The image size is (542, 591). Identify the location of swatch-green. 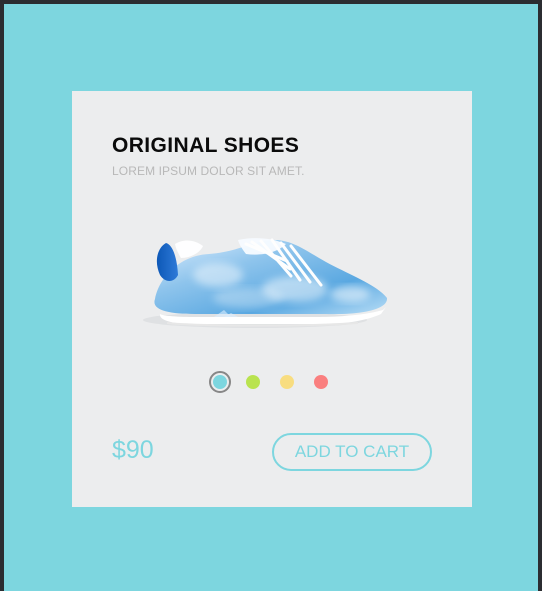
(253, 382).